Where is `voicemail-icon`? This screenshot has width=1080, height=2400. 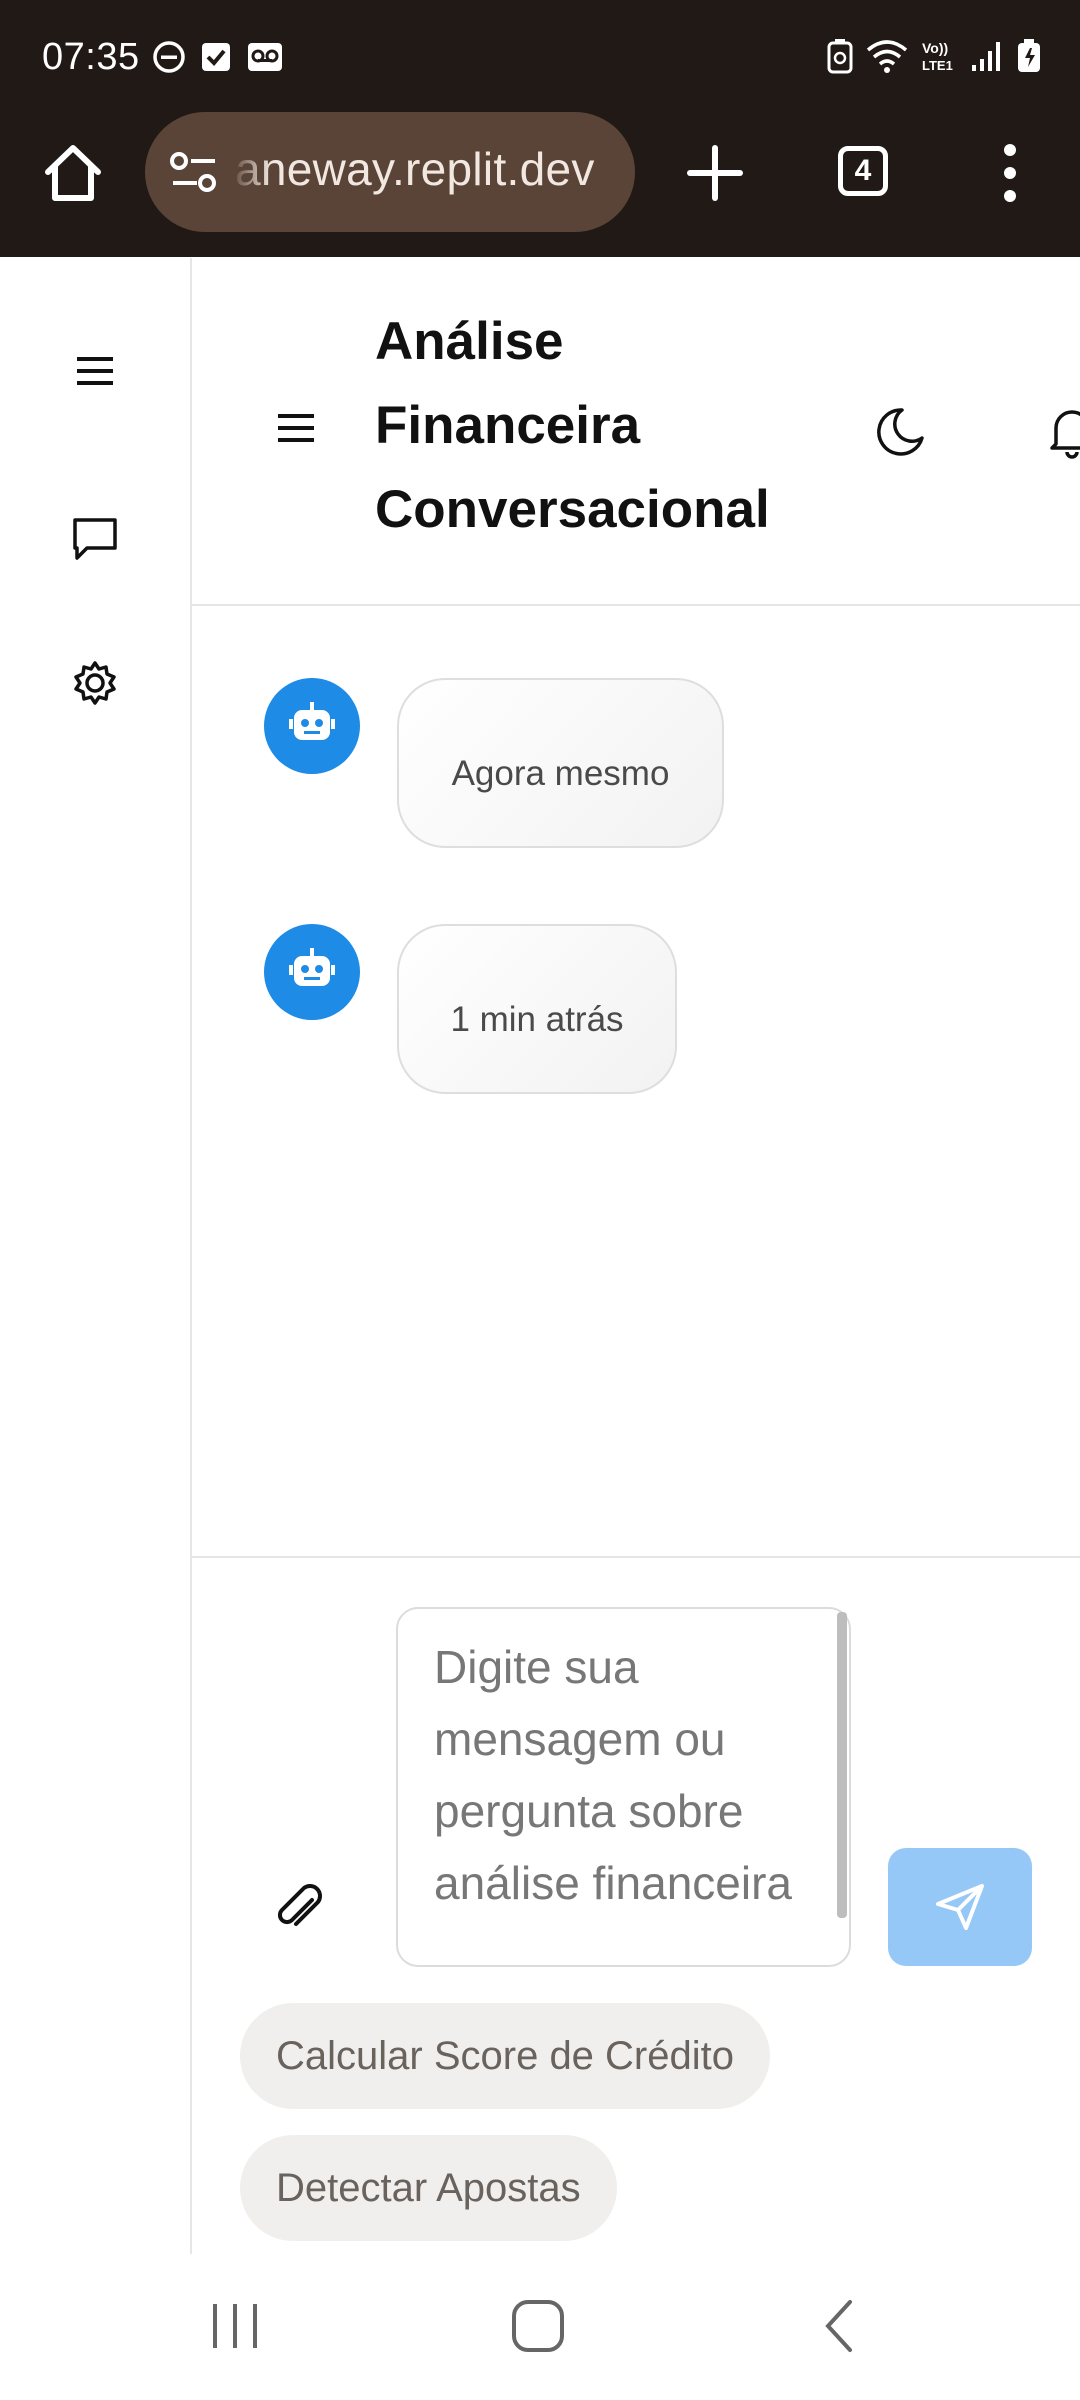 voicemail-icon is located at coordinates (265, 57).